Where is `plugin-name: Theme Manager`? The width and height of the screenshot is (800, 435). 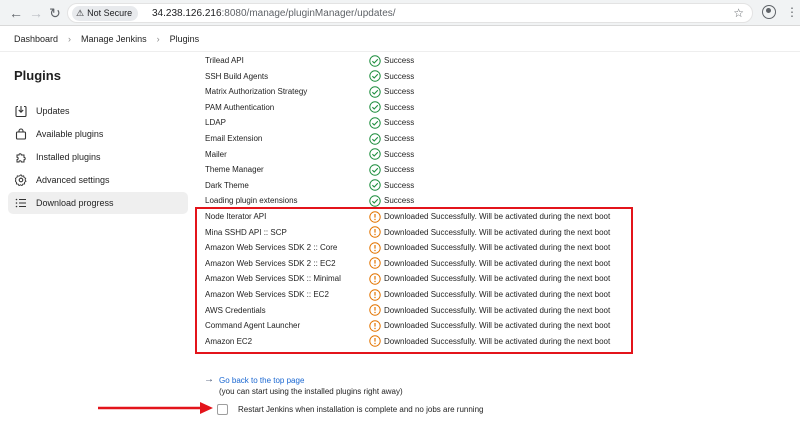
plugin-name: Theme Manager is located at coordinates (234, 170).